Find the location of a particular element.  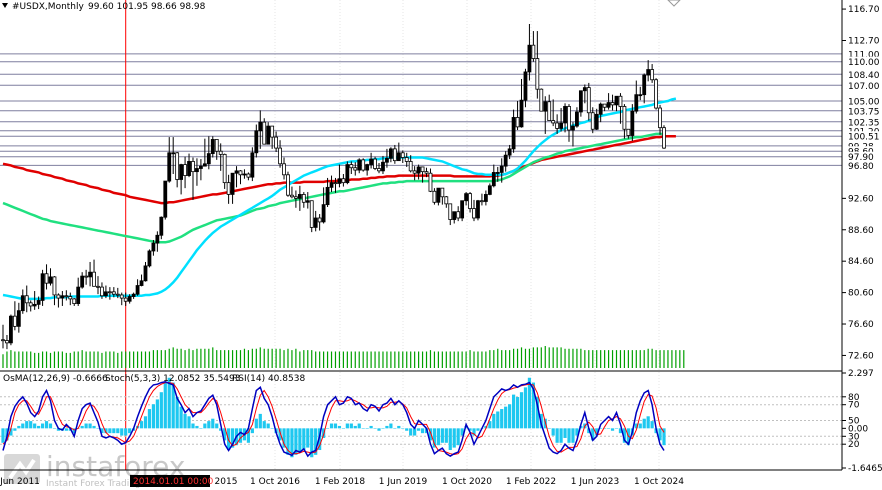

indicator-tick-label: 2.297 is located at coordinates (861, 374).